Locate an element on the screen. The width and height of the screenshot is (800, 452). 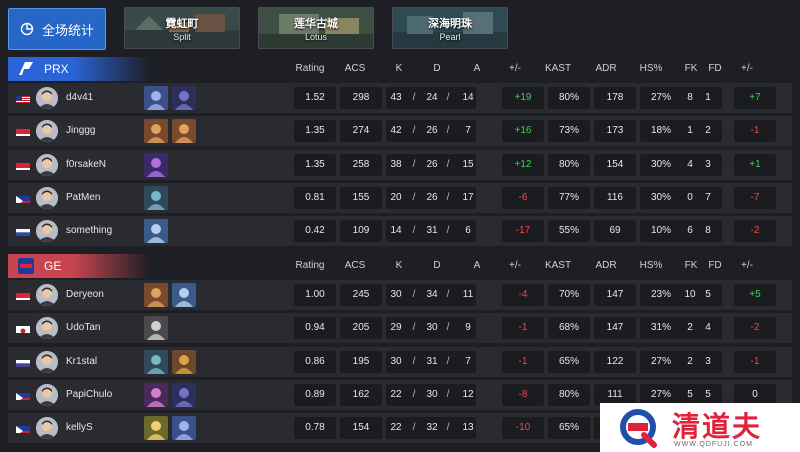
player-row: Deryeon 1.00 245 -4 70% 147 23% +5 30 34 11 / / 10 5 is located at coordinates (400, 295).